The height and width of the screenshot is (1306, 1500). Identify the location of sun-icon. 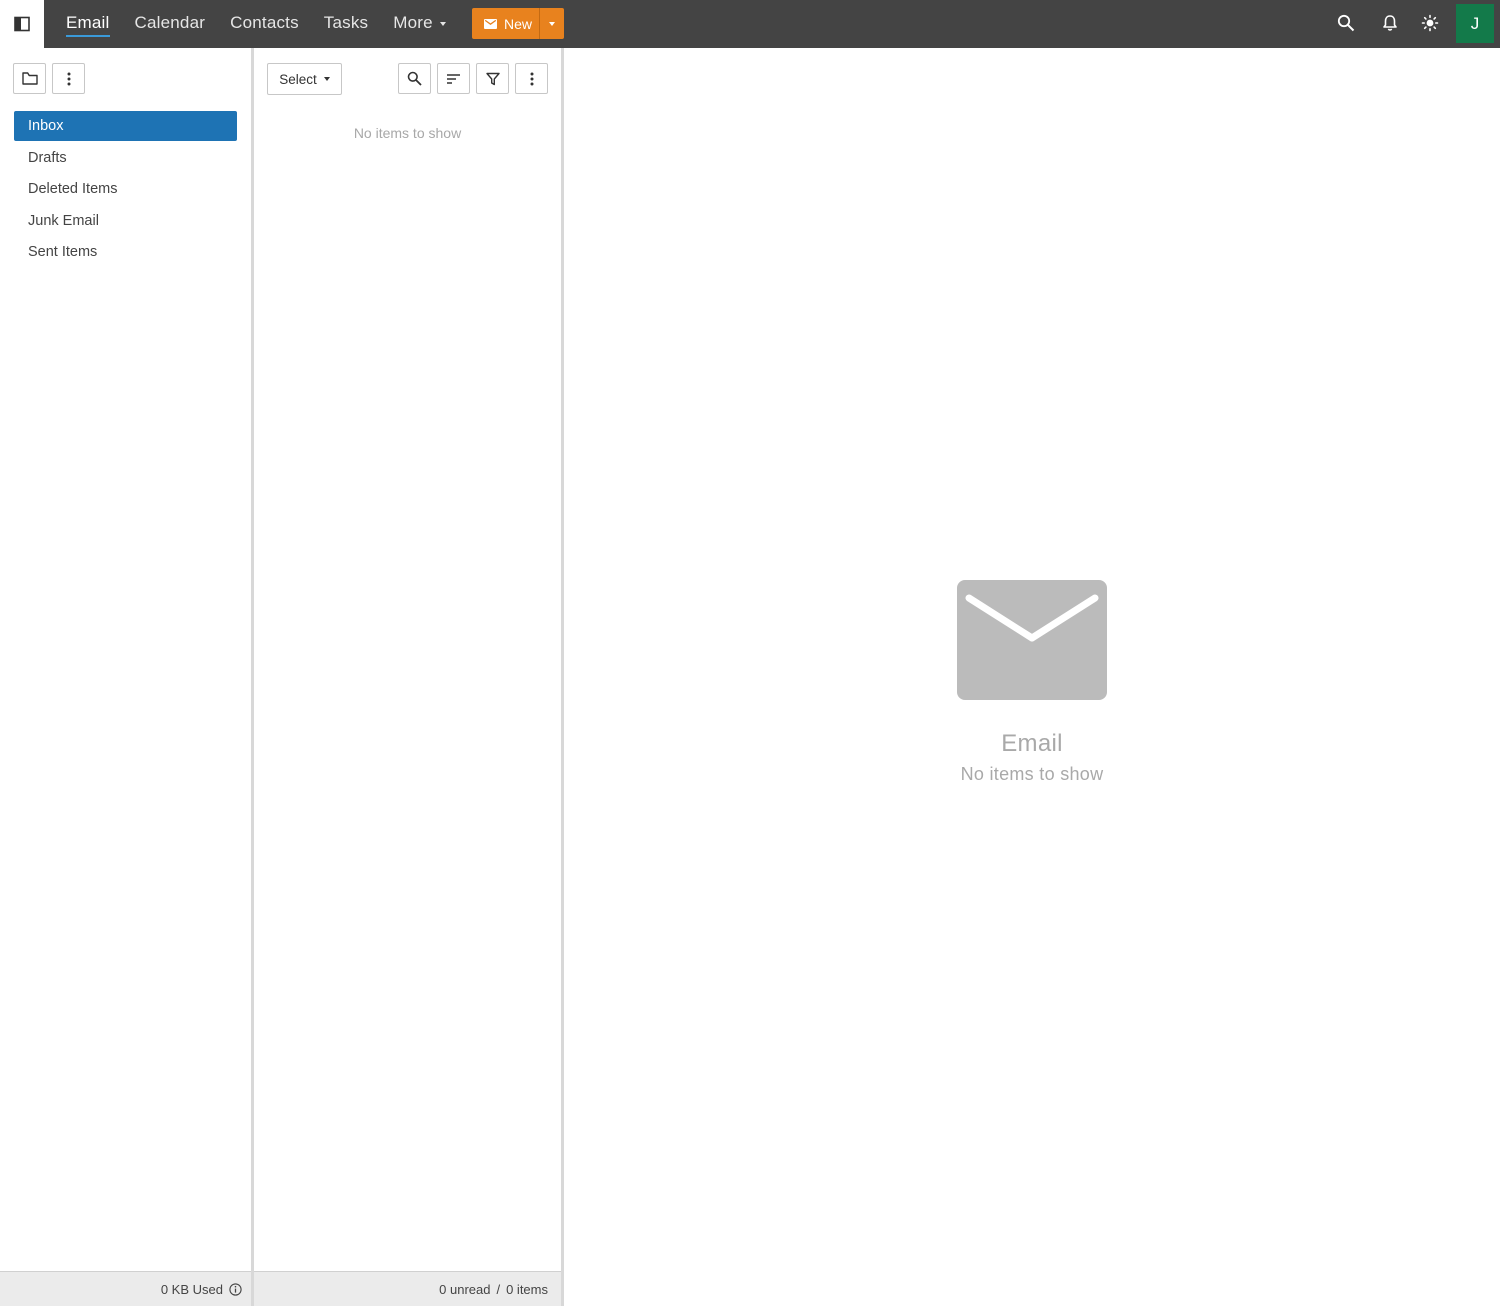
(1430, 23).